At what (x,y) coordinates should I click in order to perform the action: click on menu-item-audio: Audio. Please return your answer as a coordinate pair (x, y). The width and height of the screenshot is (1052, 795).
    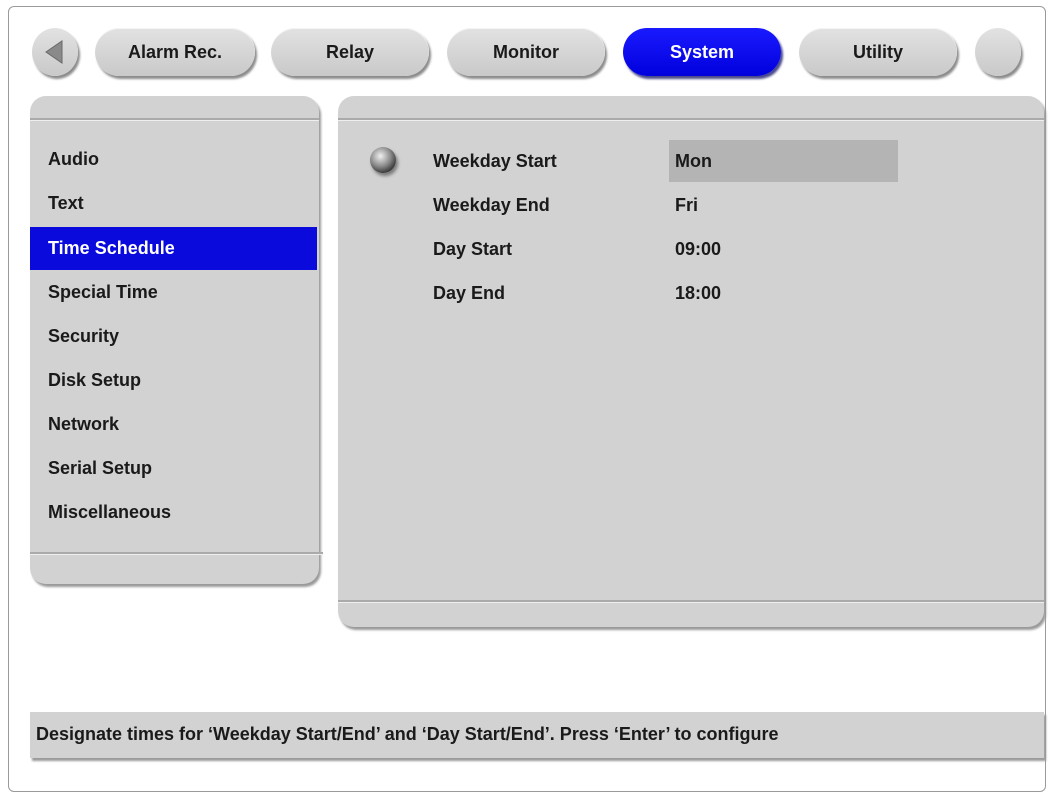
    Looking at the image, I should click on (173, 159).